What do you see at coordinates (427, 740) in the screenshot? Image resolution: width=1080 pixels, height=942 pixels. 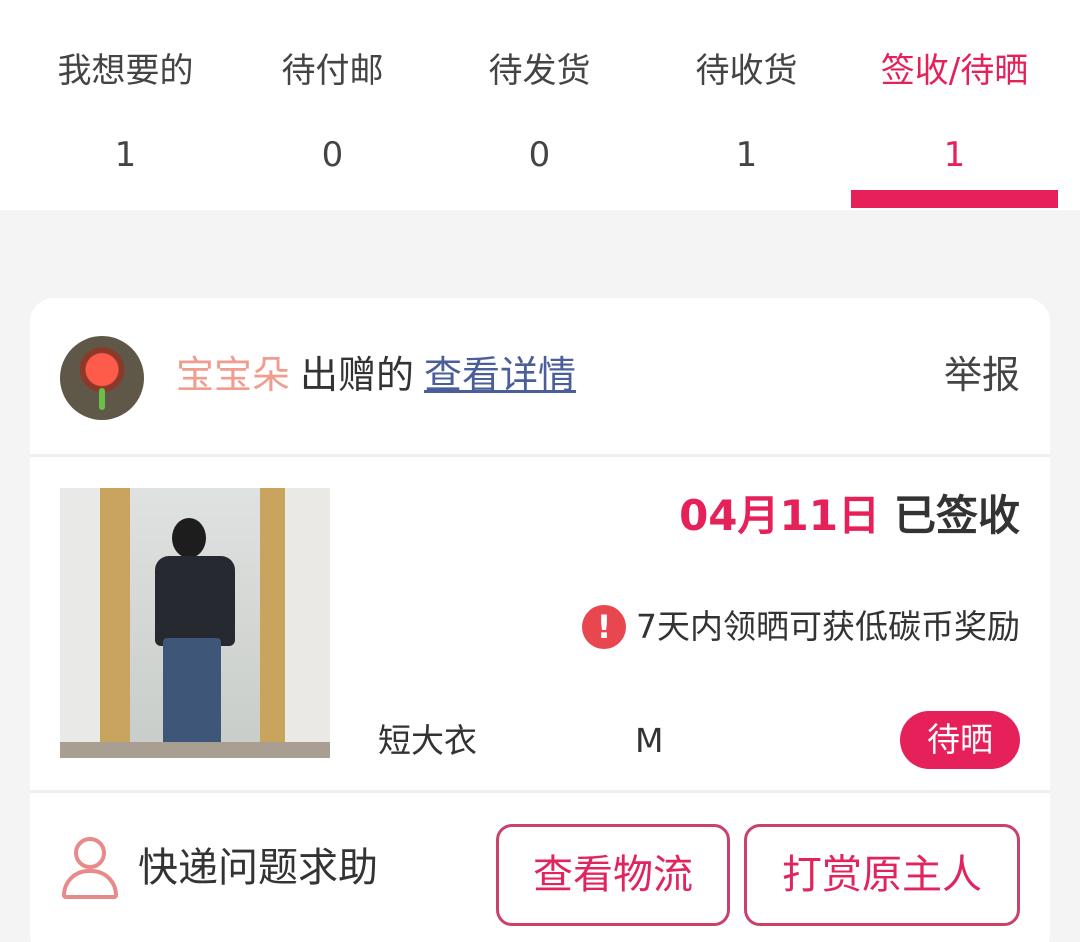 I see `item-name: 短大衣` at bounding box center [427, 740].